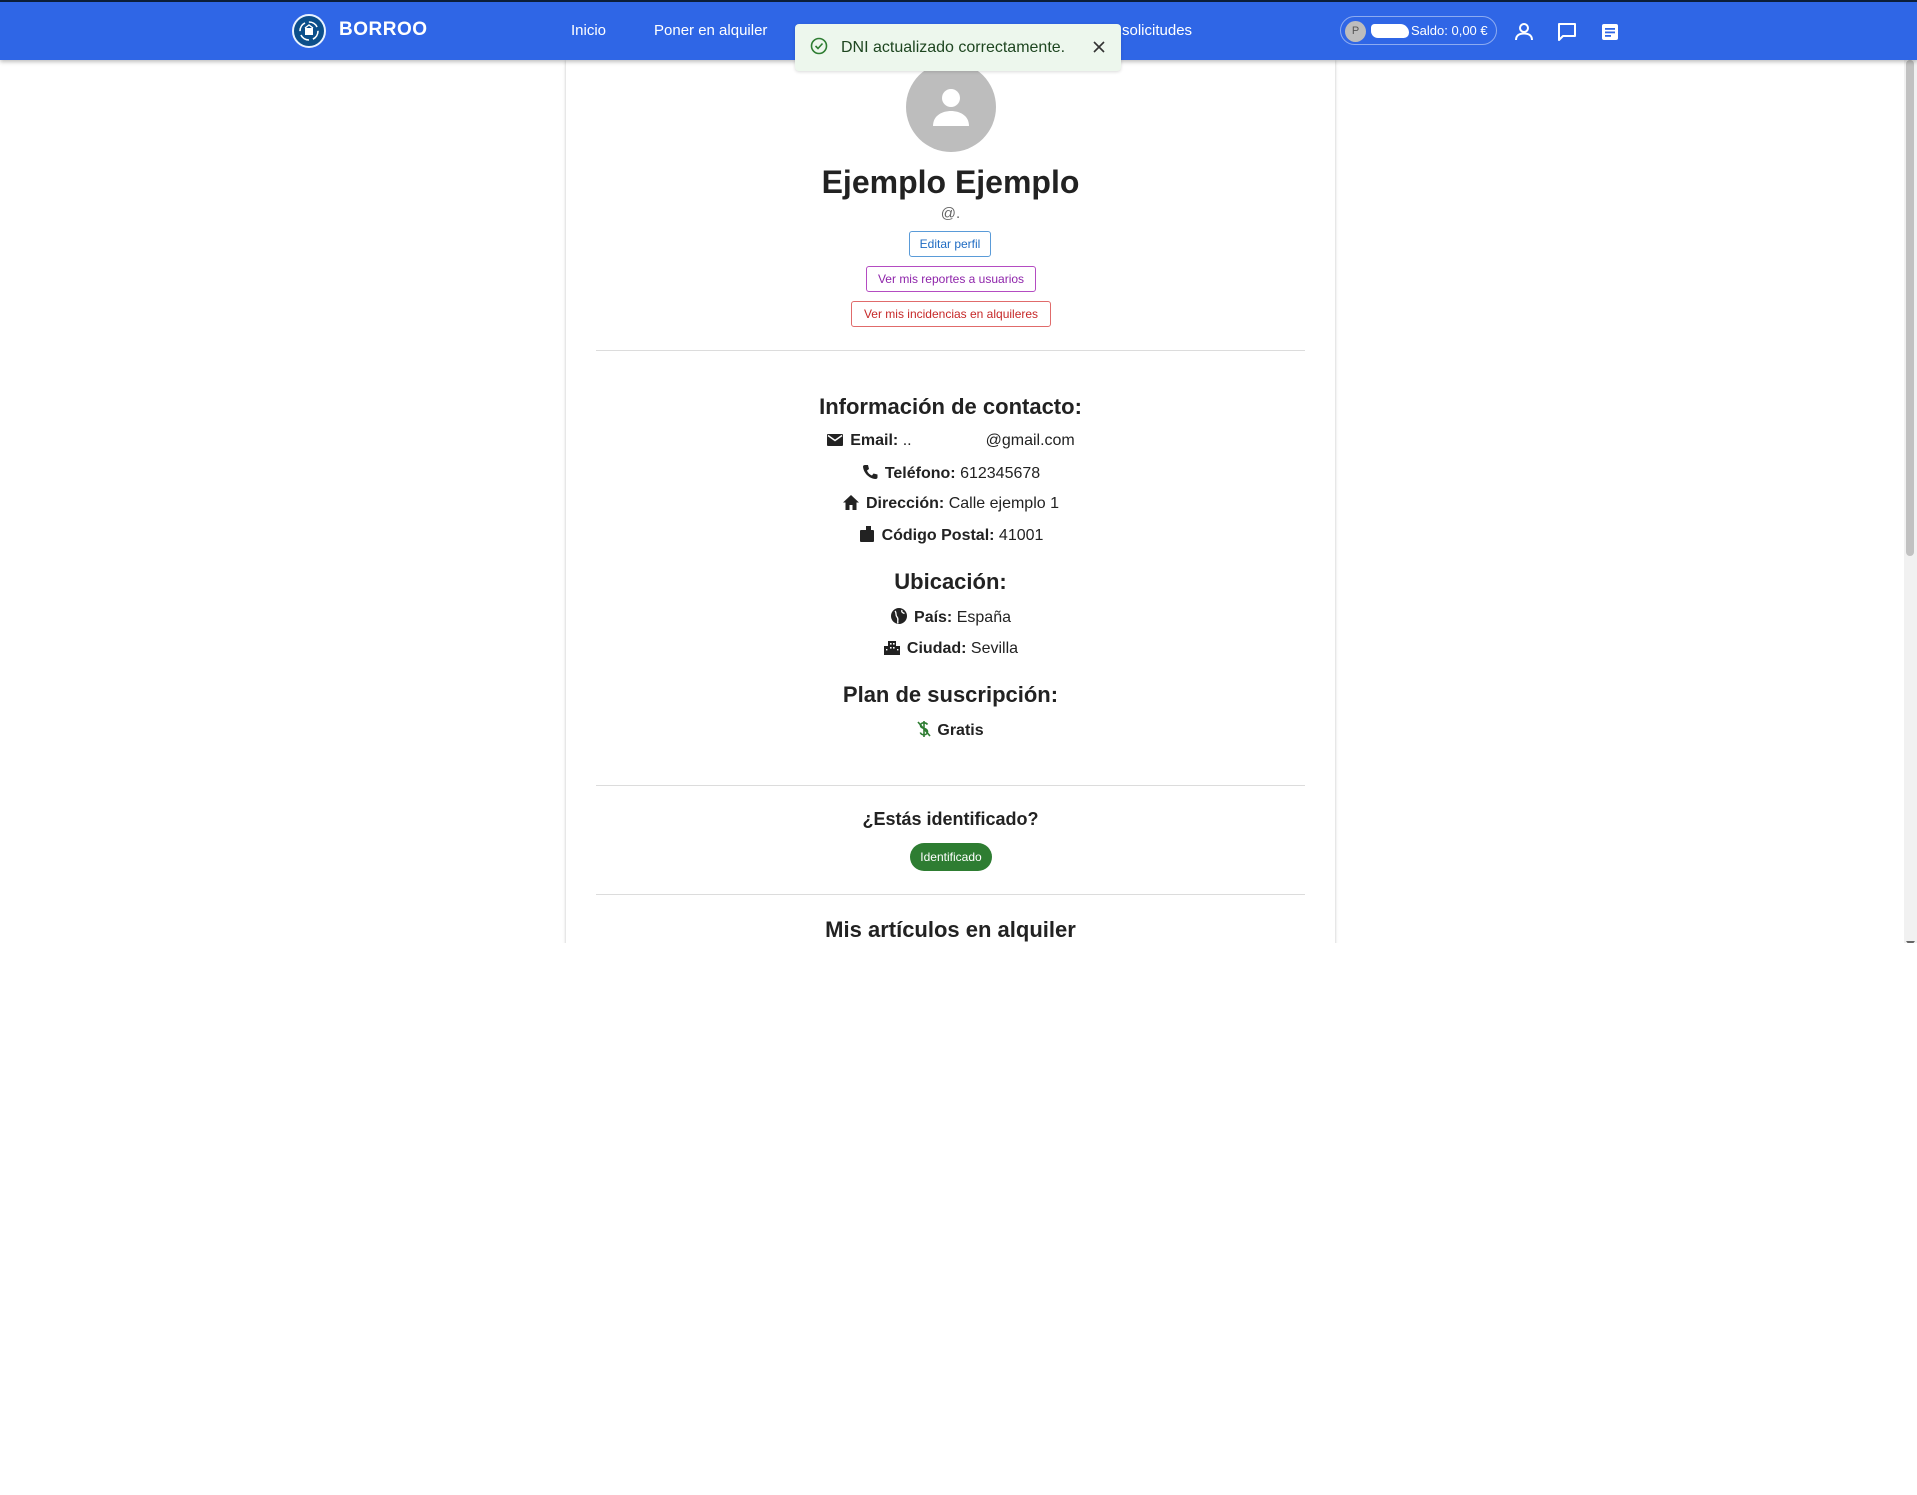 The image size is (1917, 1495). What do you see at coordinates (1390, 31) in the screenshot?
I see `redacted-username` at bounding box center [1390, 31].